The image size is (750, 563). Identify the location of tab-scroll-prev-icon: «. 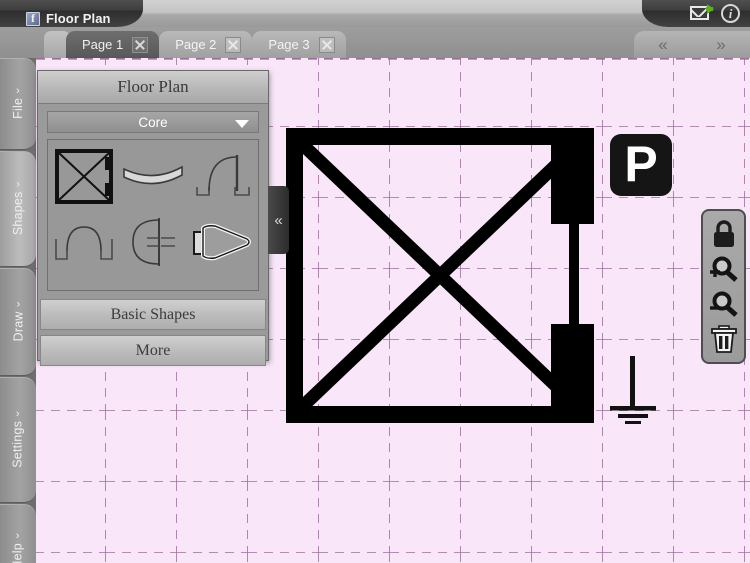
(662, 44).